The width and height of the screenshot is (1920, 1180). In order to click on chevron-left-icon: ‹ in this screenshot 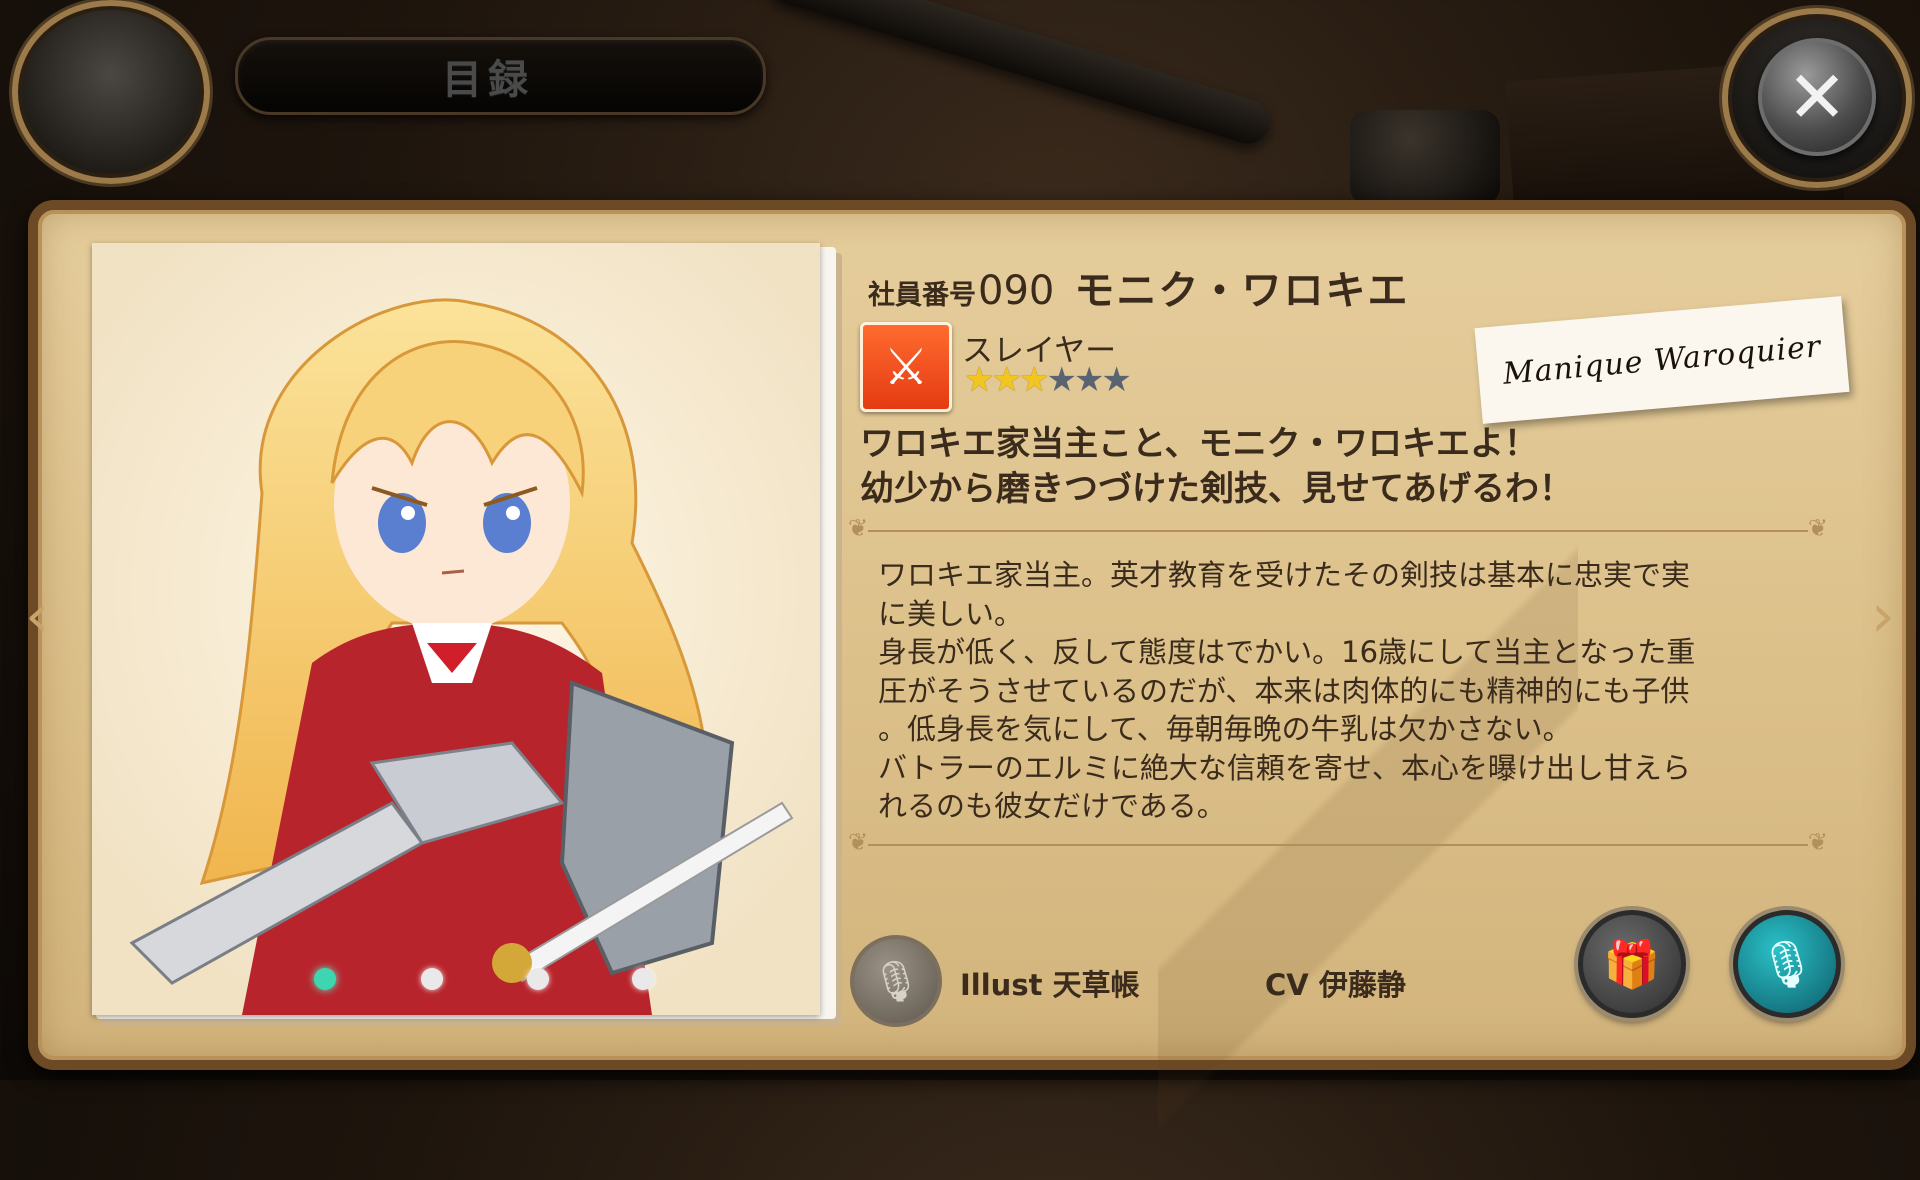, I will do `click(37, 616)`.